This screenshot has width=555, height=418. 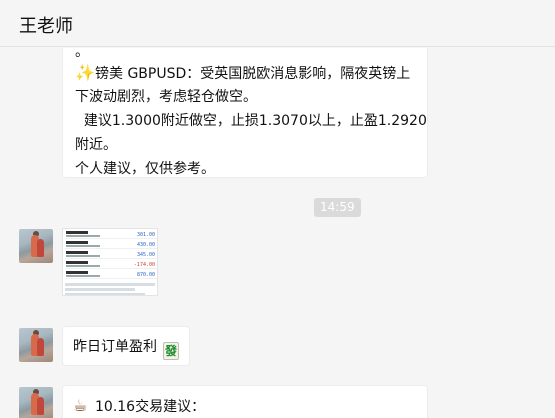 What do you see at coordinates (111, 235) in the screenshot?
I see `screenshot-row: 301.00` at bounding box center [111, 235].